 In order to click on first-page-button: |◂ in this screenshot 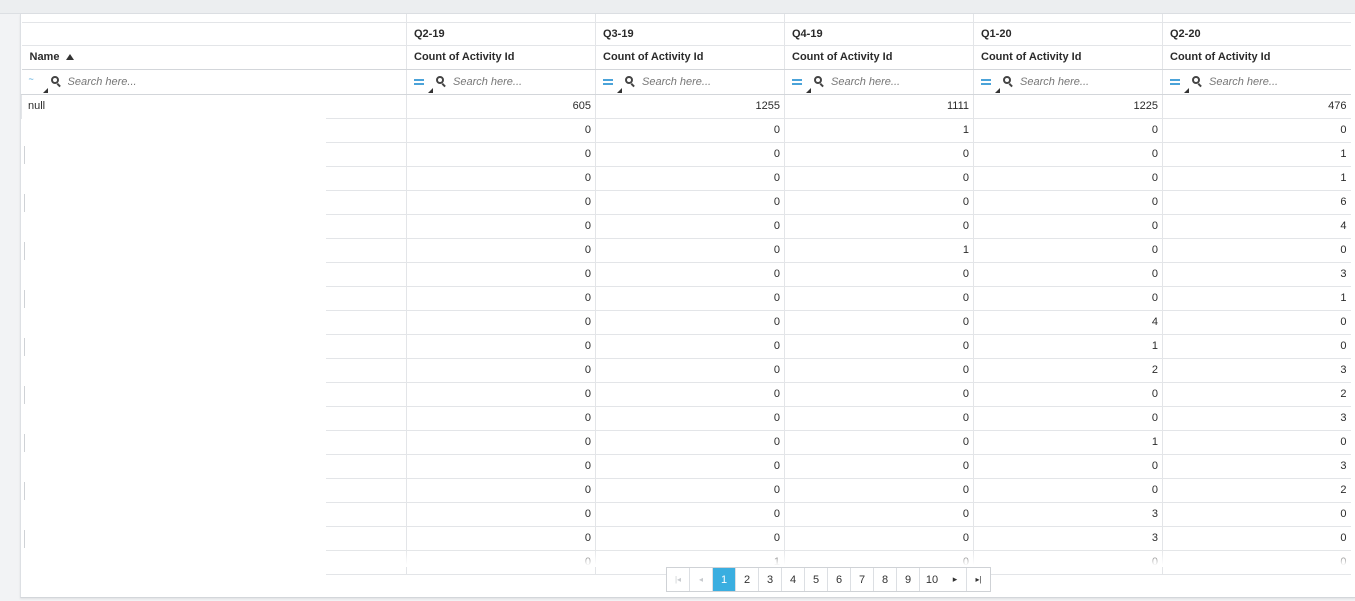, I will do `click(678, 579)`.